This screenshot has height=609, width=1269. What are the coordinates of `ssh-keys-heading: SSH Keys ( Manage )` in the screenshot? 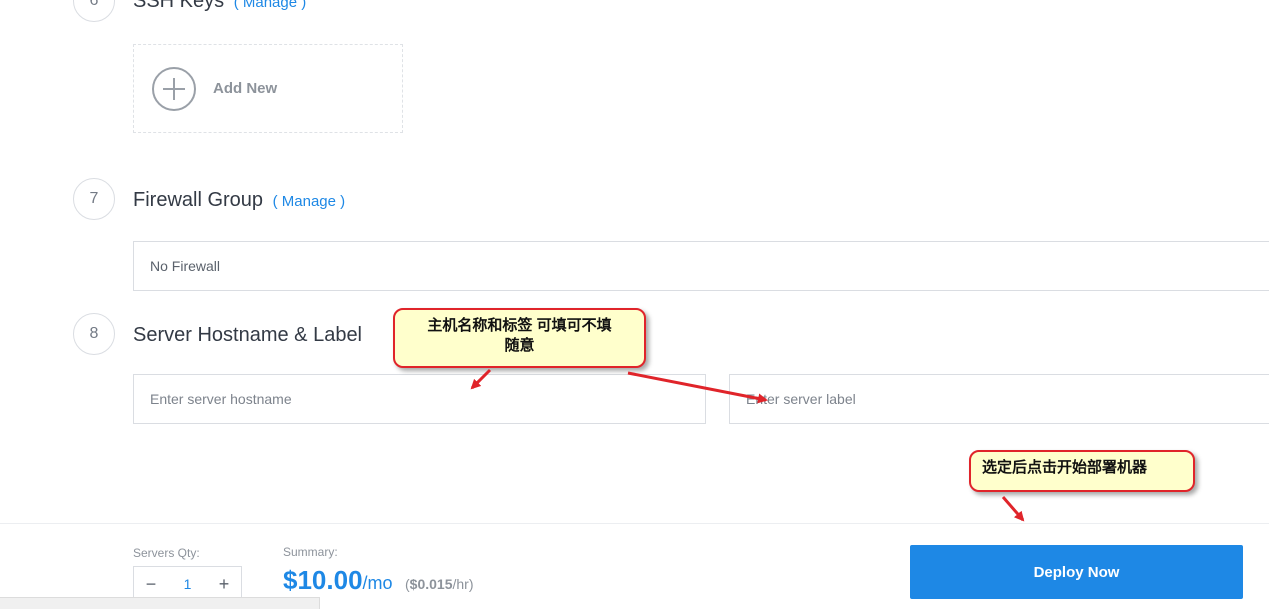 It's located at (219, 6).